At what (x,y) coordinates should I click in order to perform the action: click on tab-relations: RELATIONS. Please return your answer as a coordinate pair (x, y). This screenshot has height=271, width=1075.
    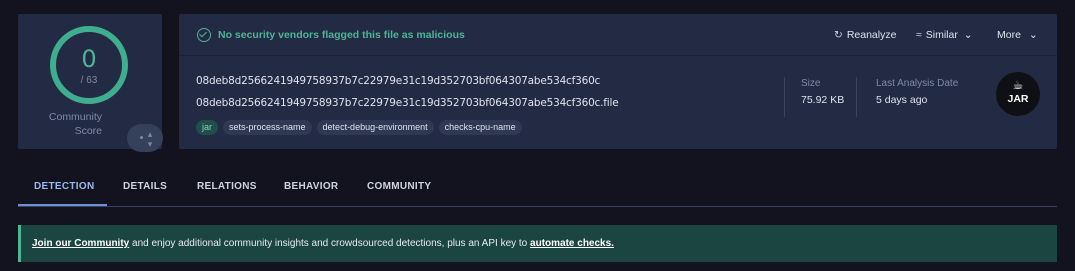
    Looking at the image, I should click on (227, 186).